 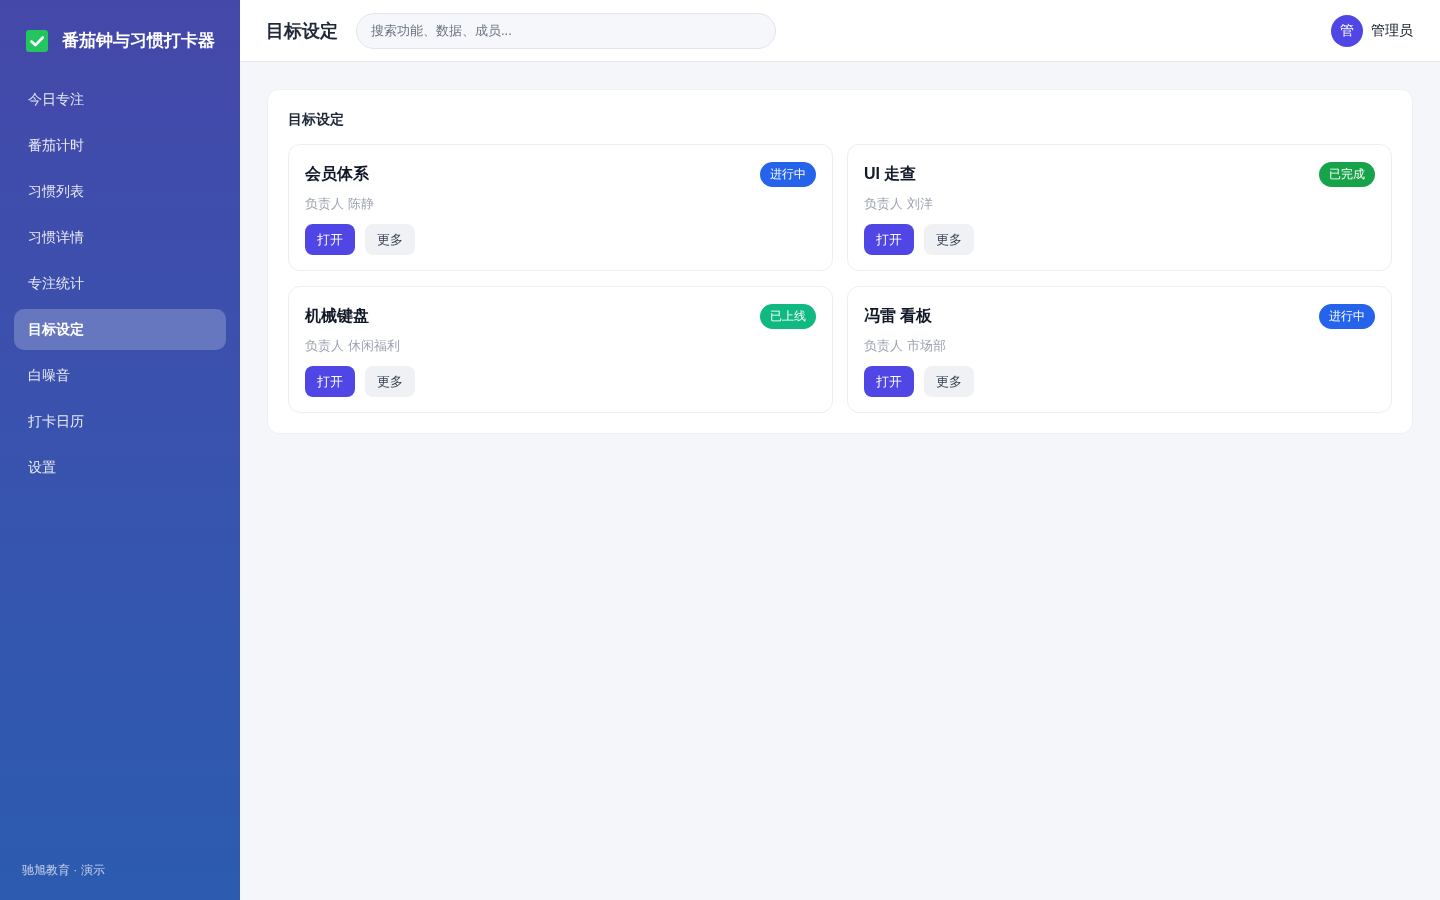 I want to click on card-title: 会员体系, so click(x=337, y=173).